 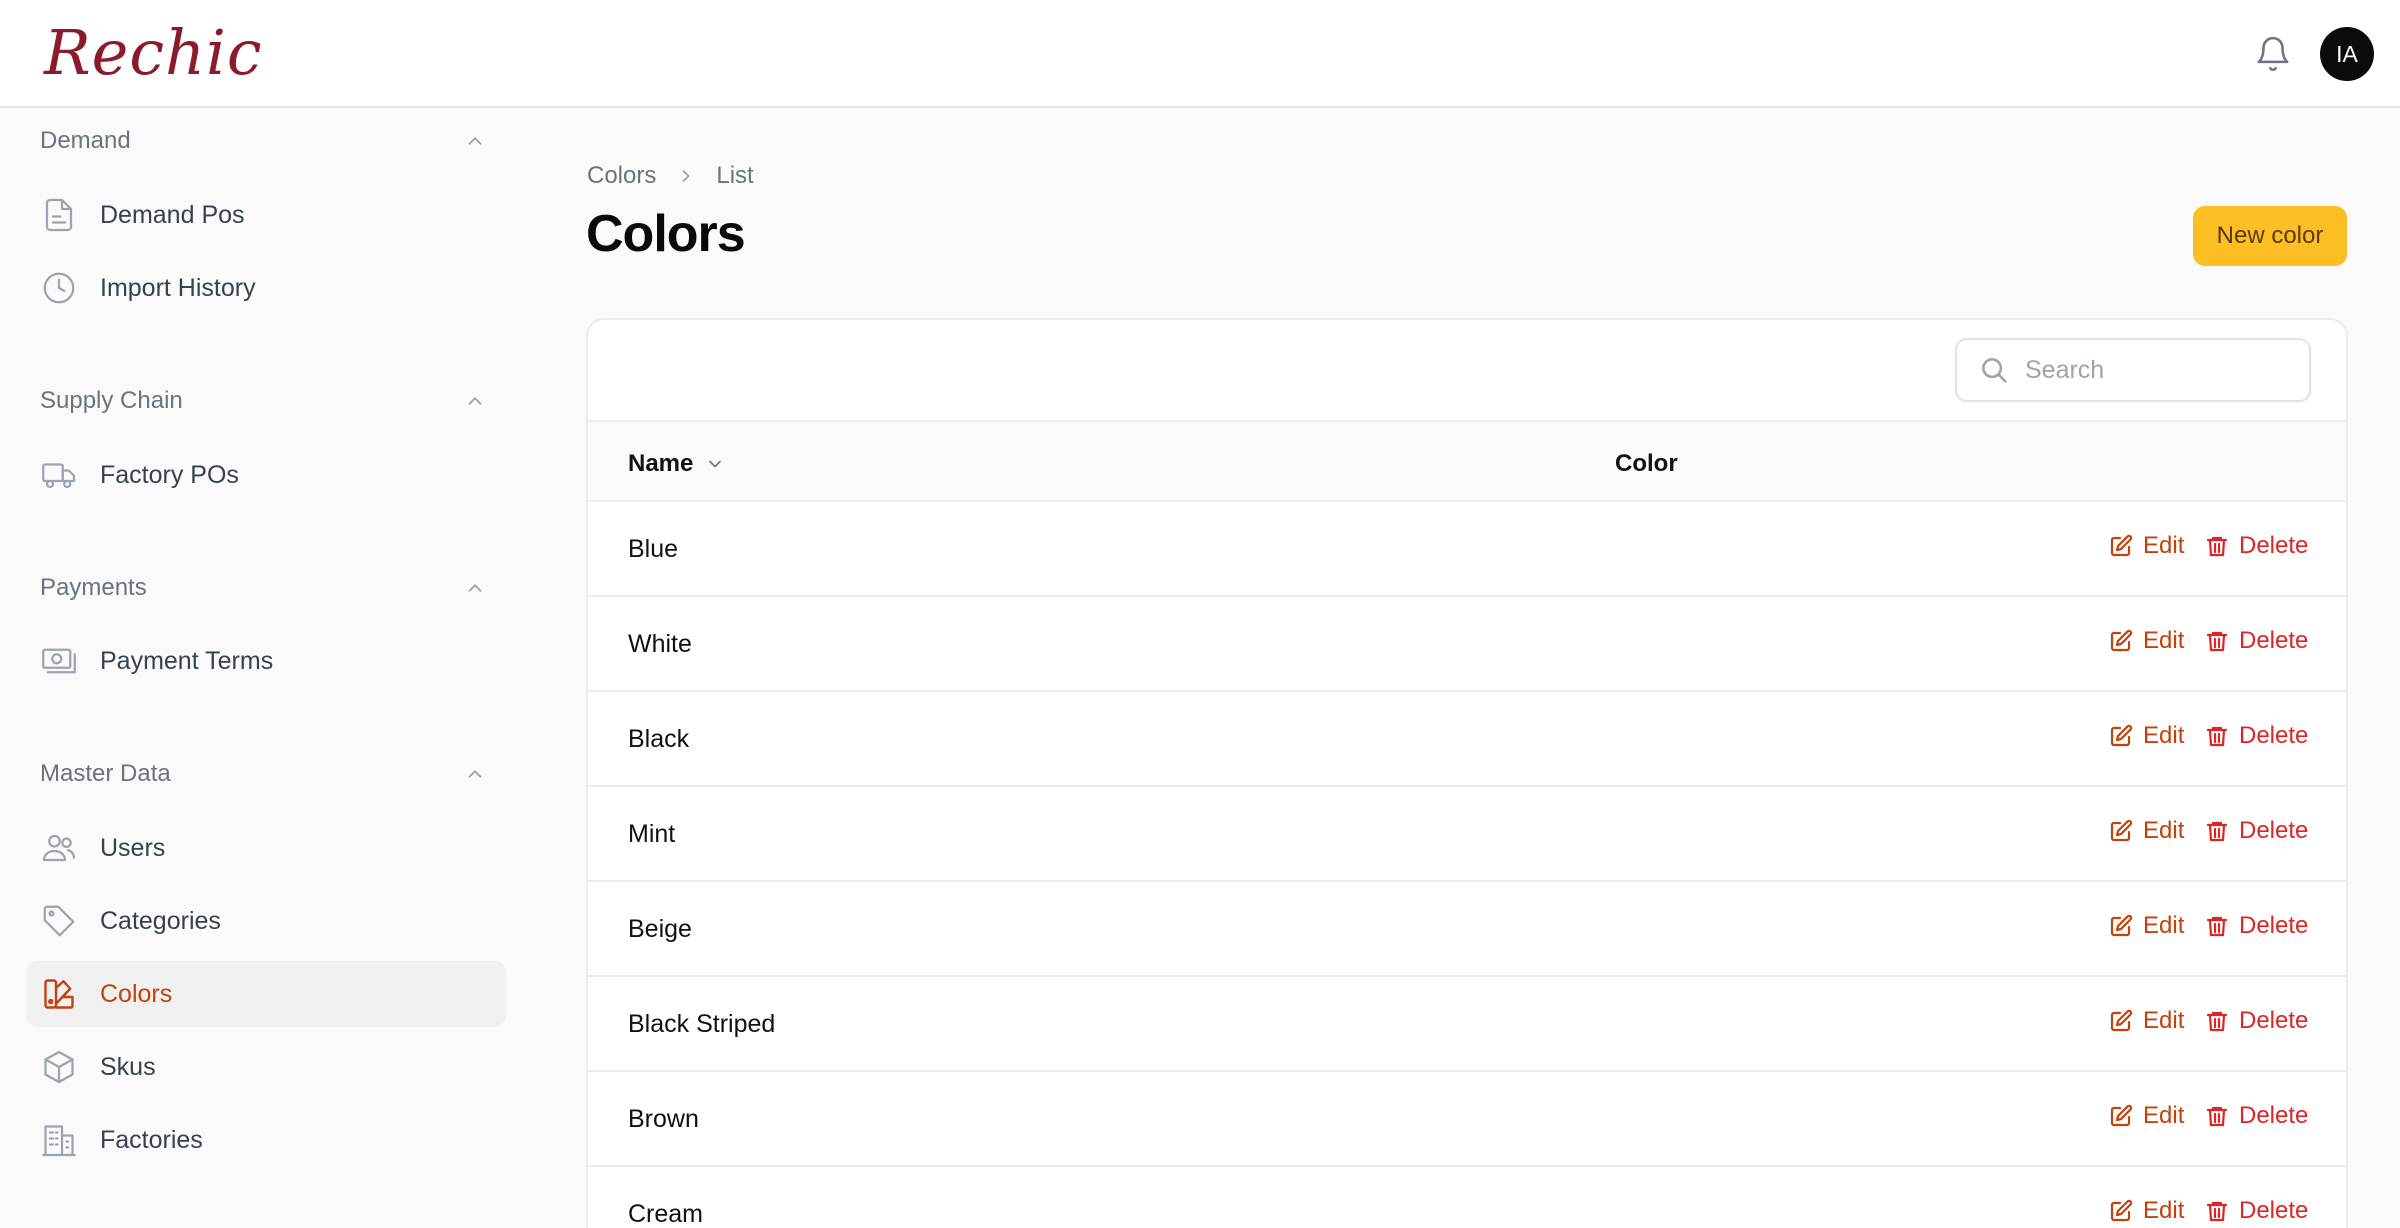 What do you see at coordinates (652, 834) in the screenshot?
I see `color-name: Mint` at bounding box center [652, 834].